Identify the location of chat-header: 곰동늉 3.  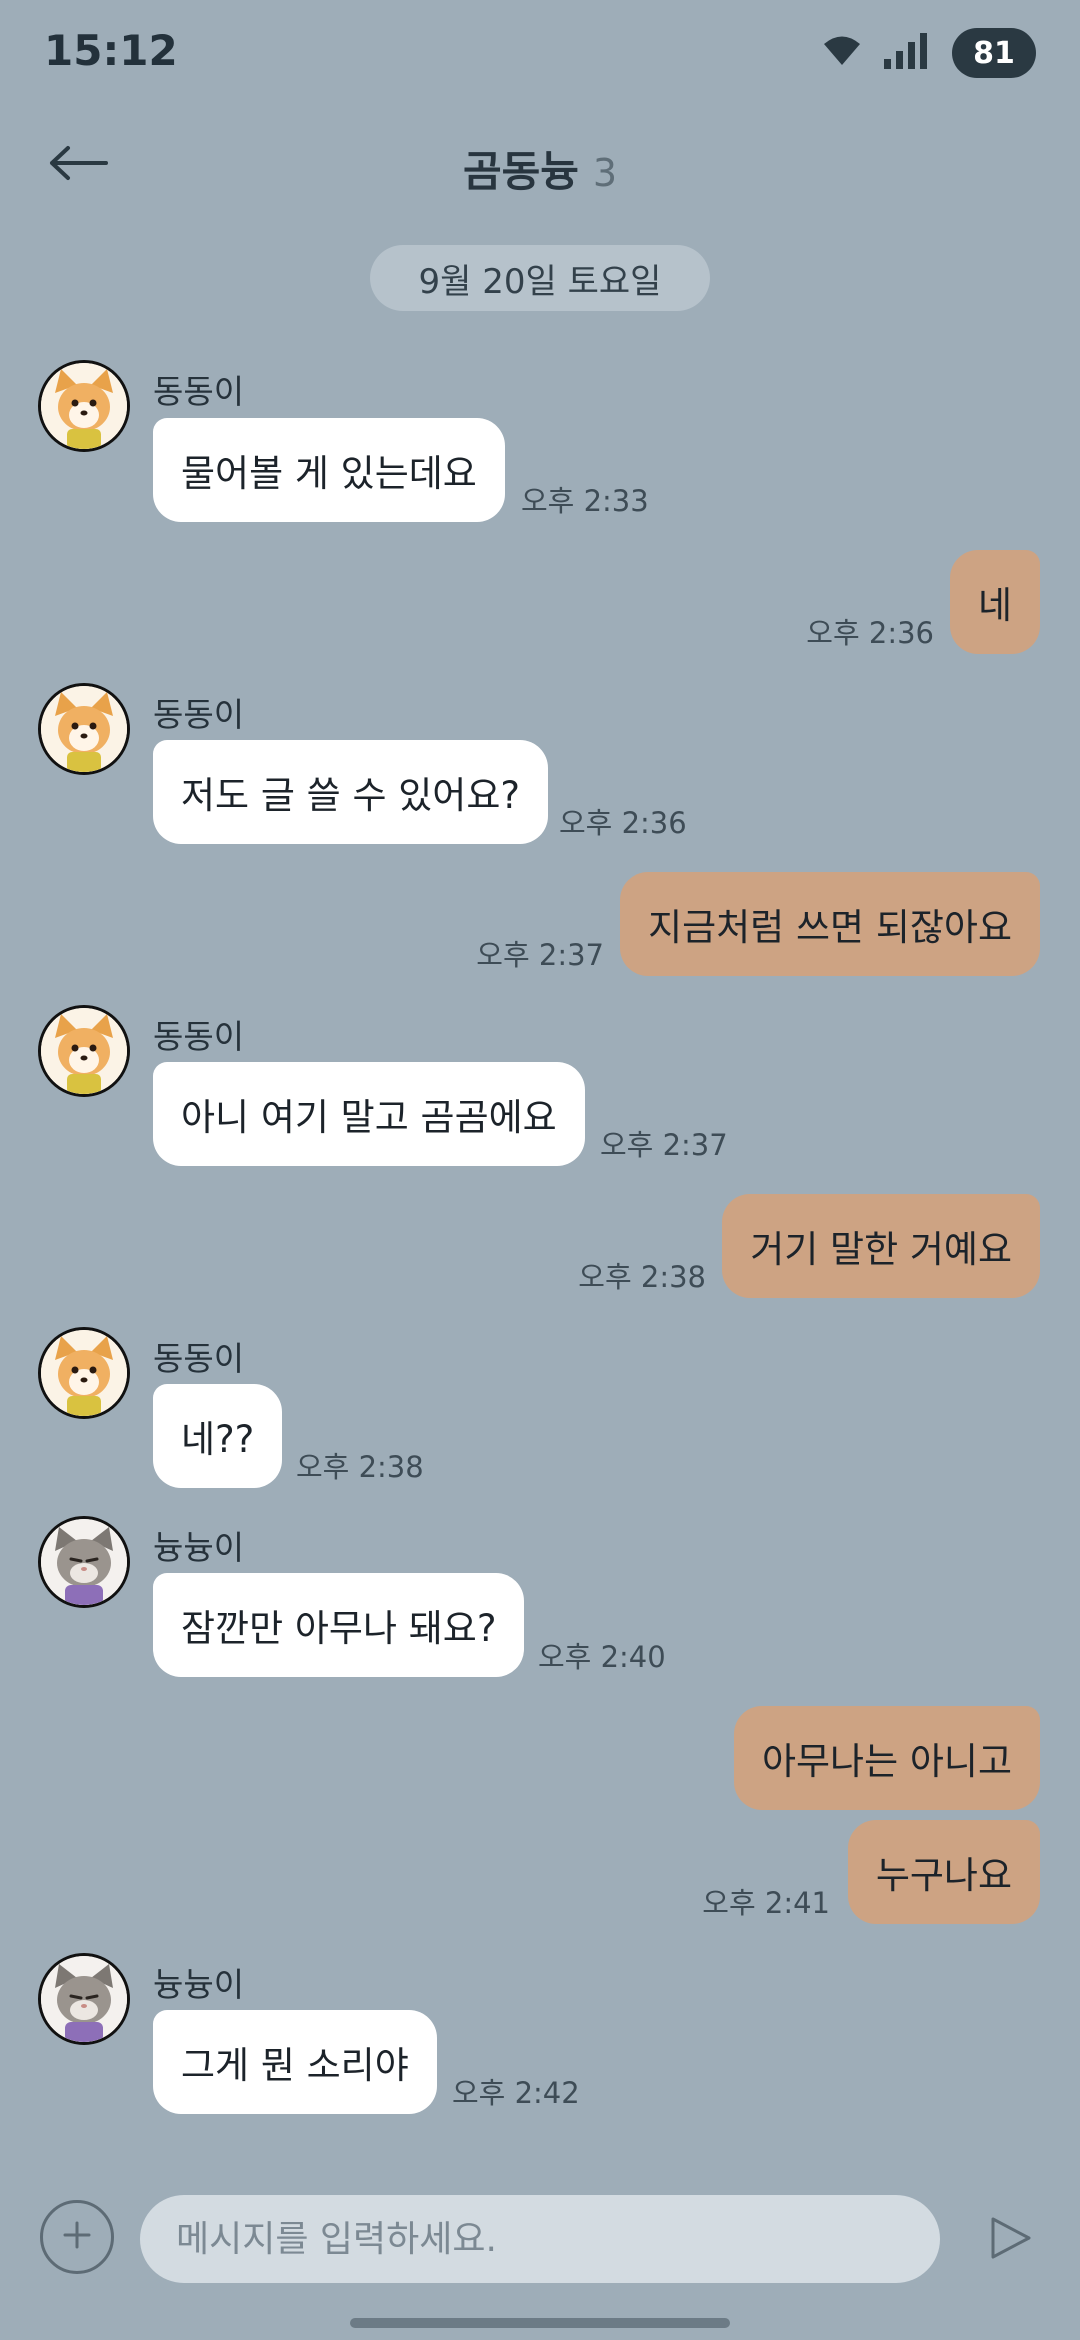
(540, 165).